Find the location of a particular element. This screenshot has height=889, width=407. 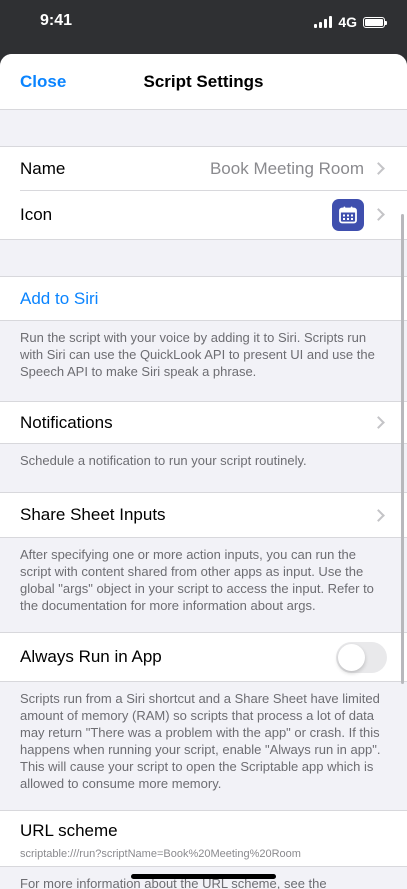

page-title: Script Settings is located at coordinates (203, 81).